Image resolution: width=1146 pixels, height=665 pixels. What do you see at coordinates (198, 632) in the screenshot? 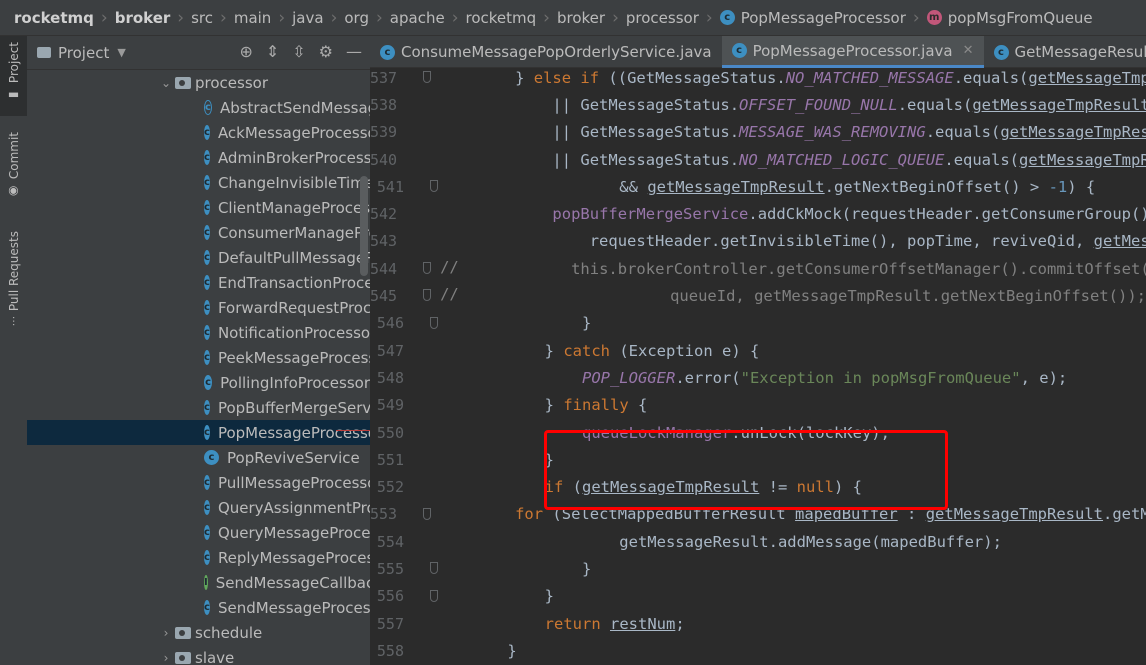
I see `tree-item: › schedule` at bounding box center [198, 632].